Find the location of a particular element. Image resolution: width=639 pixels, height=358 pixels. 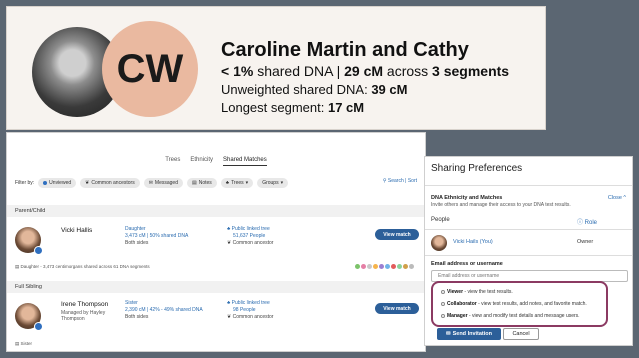

common-ancestor: Common ancestor is located at coordinates (253, 317).